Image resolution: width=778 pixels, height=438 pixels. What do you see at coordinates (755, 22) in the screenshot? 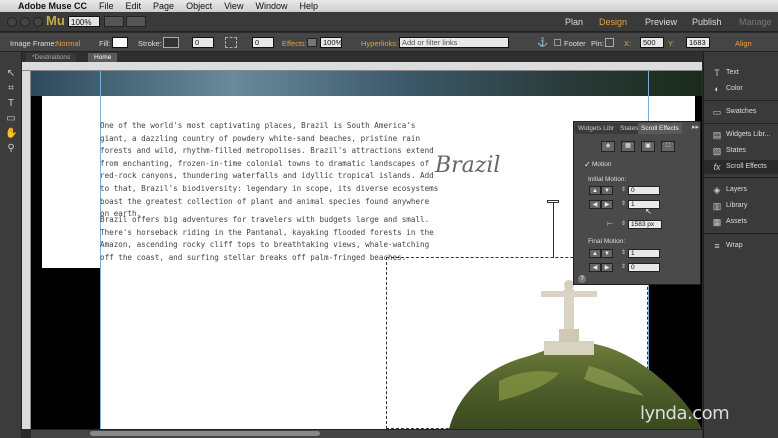
I see `mode-manage: Manage` at bounding box center [755, 22].